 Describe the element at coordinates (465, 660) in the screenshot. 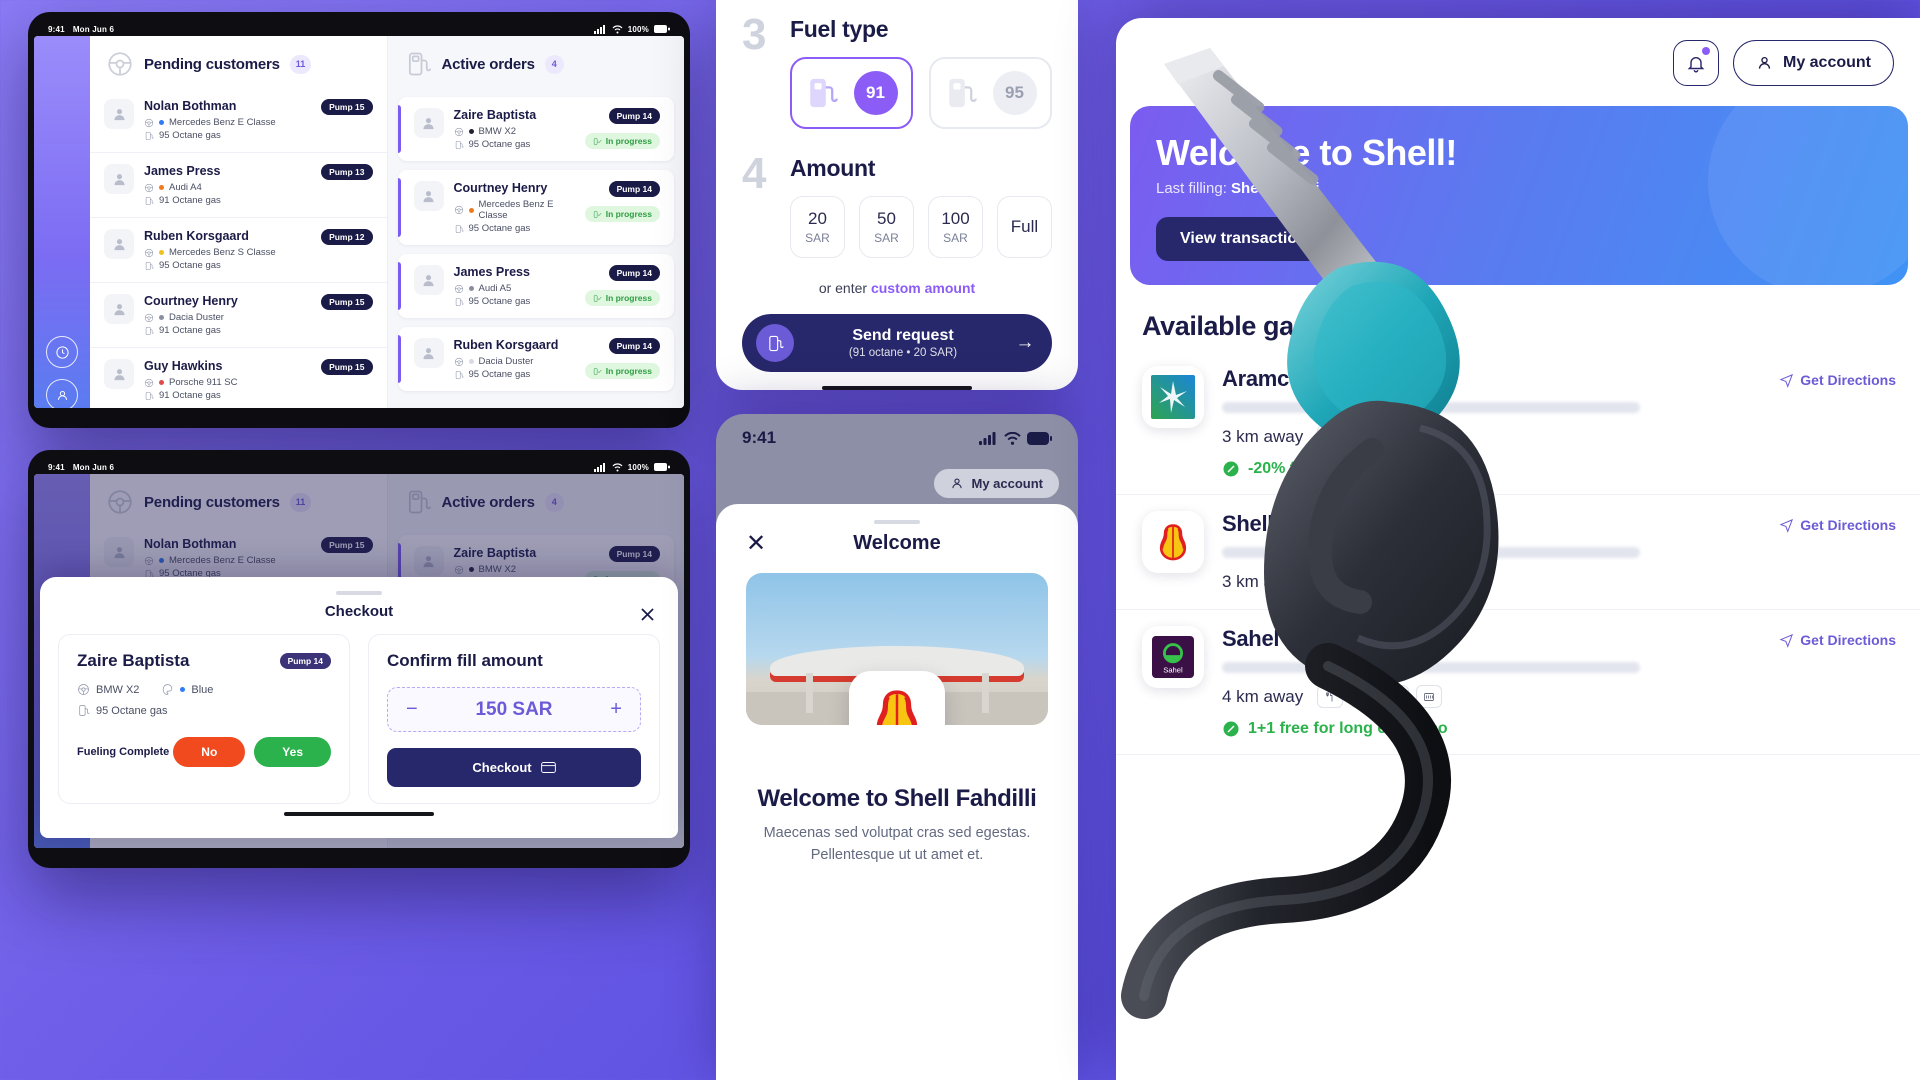

I see `confirm-title: Confirm fill amount` at that location.